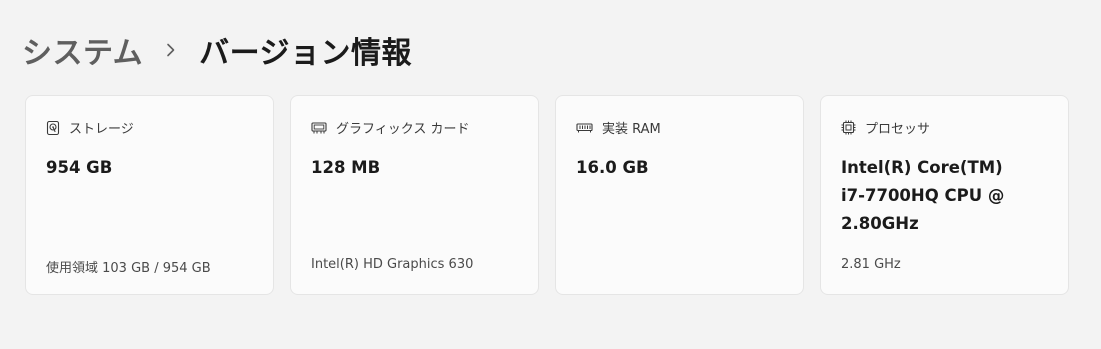 The image size is (1101, 349). I want to click on page-title: バージョン情報, so click(306, 53).